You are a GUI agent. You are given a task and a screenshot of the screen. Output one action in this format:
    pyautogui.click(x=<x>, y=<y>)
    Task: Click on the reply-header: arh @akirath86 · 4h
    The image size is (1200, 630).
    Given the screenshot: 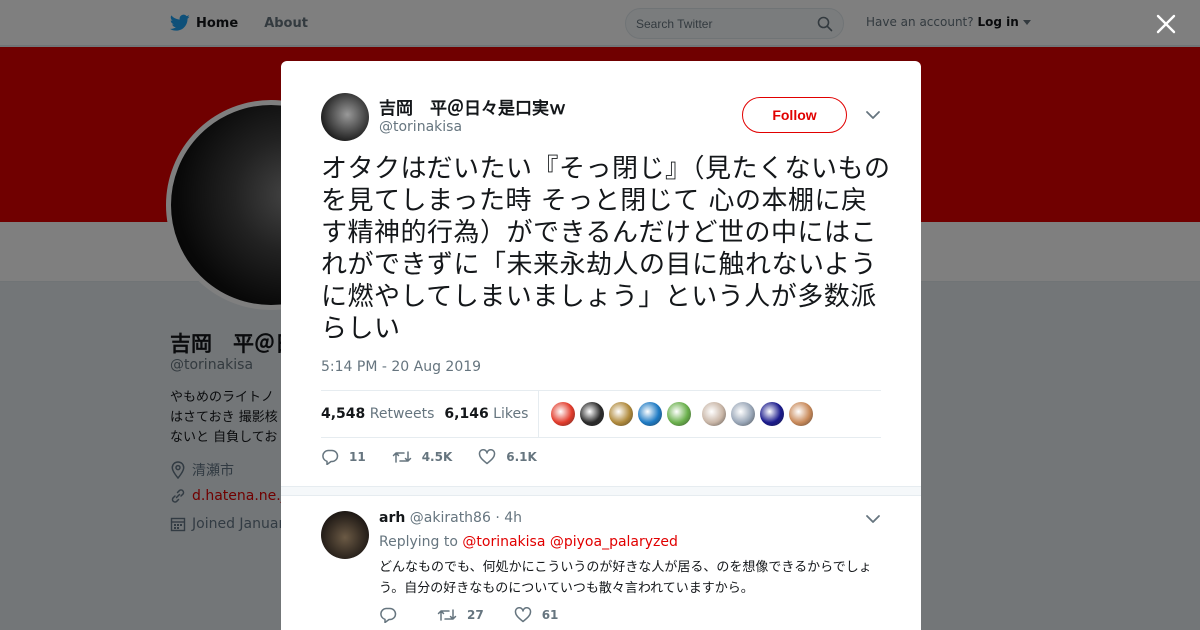 What is the action you would take?
    pyautogui.click(x=450, y=518)
    